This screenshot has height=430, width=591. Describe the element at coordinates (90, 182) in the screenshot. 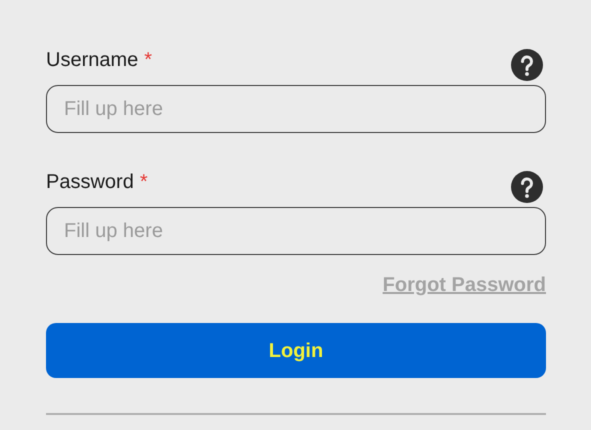

I see `field-label: Password` at that location.